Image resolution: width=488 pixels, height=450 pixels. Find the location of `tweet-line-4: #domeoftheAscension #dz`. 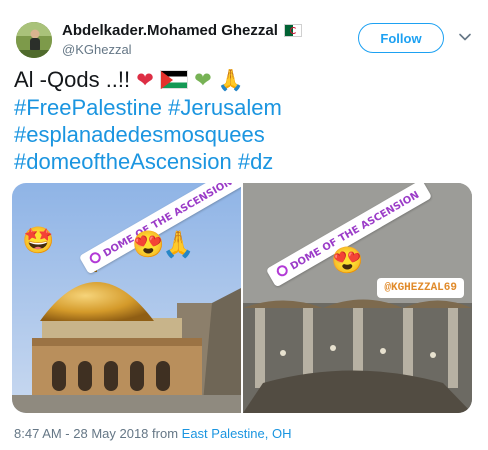

tweet-line-4: #domeoftheAscension #dz is located at coordinates (244, 161).